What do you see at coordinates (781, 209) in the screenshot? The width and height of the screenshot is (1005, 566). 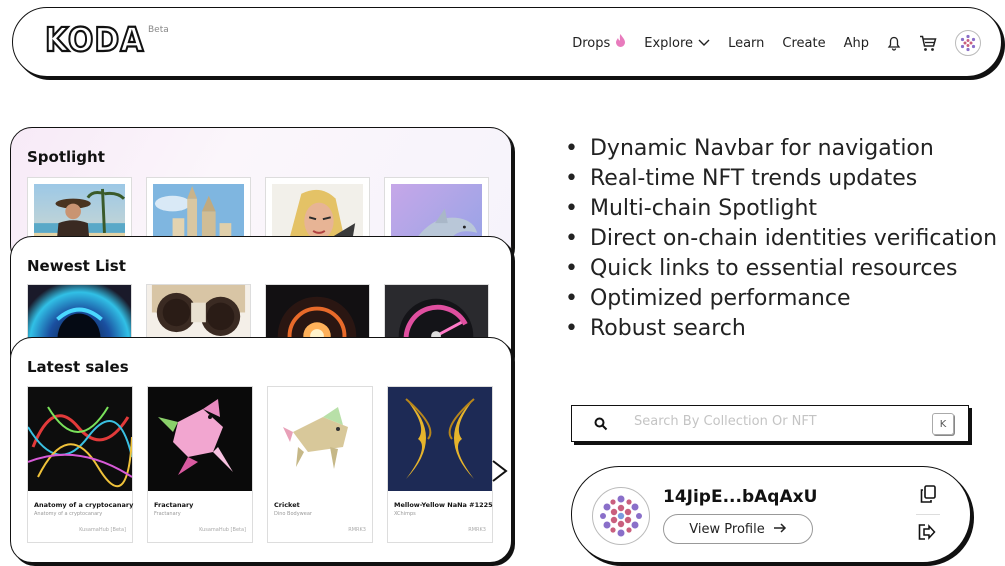 I see `feature-item: Multi-chain Spotlight` at bounding box center [781, 209].